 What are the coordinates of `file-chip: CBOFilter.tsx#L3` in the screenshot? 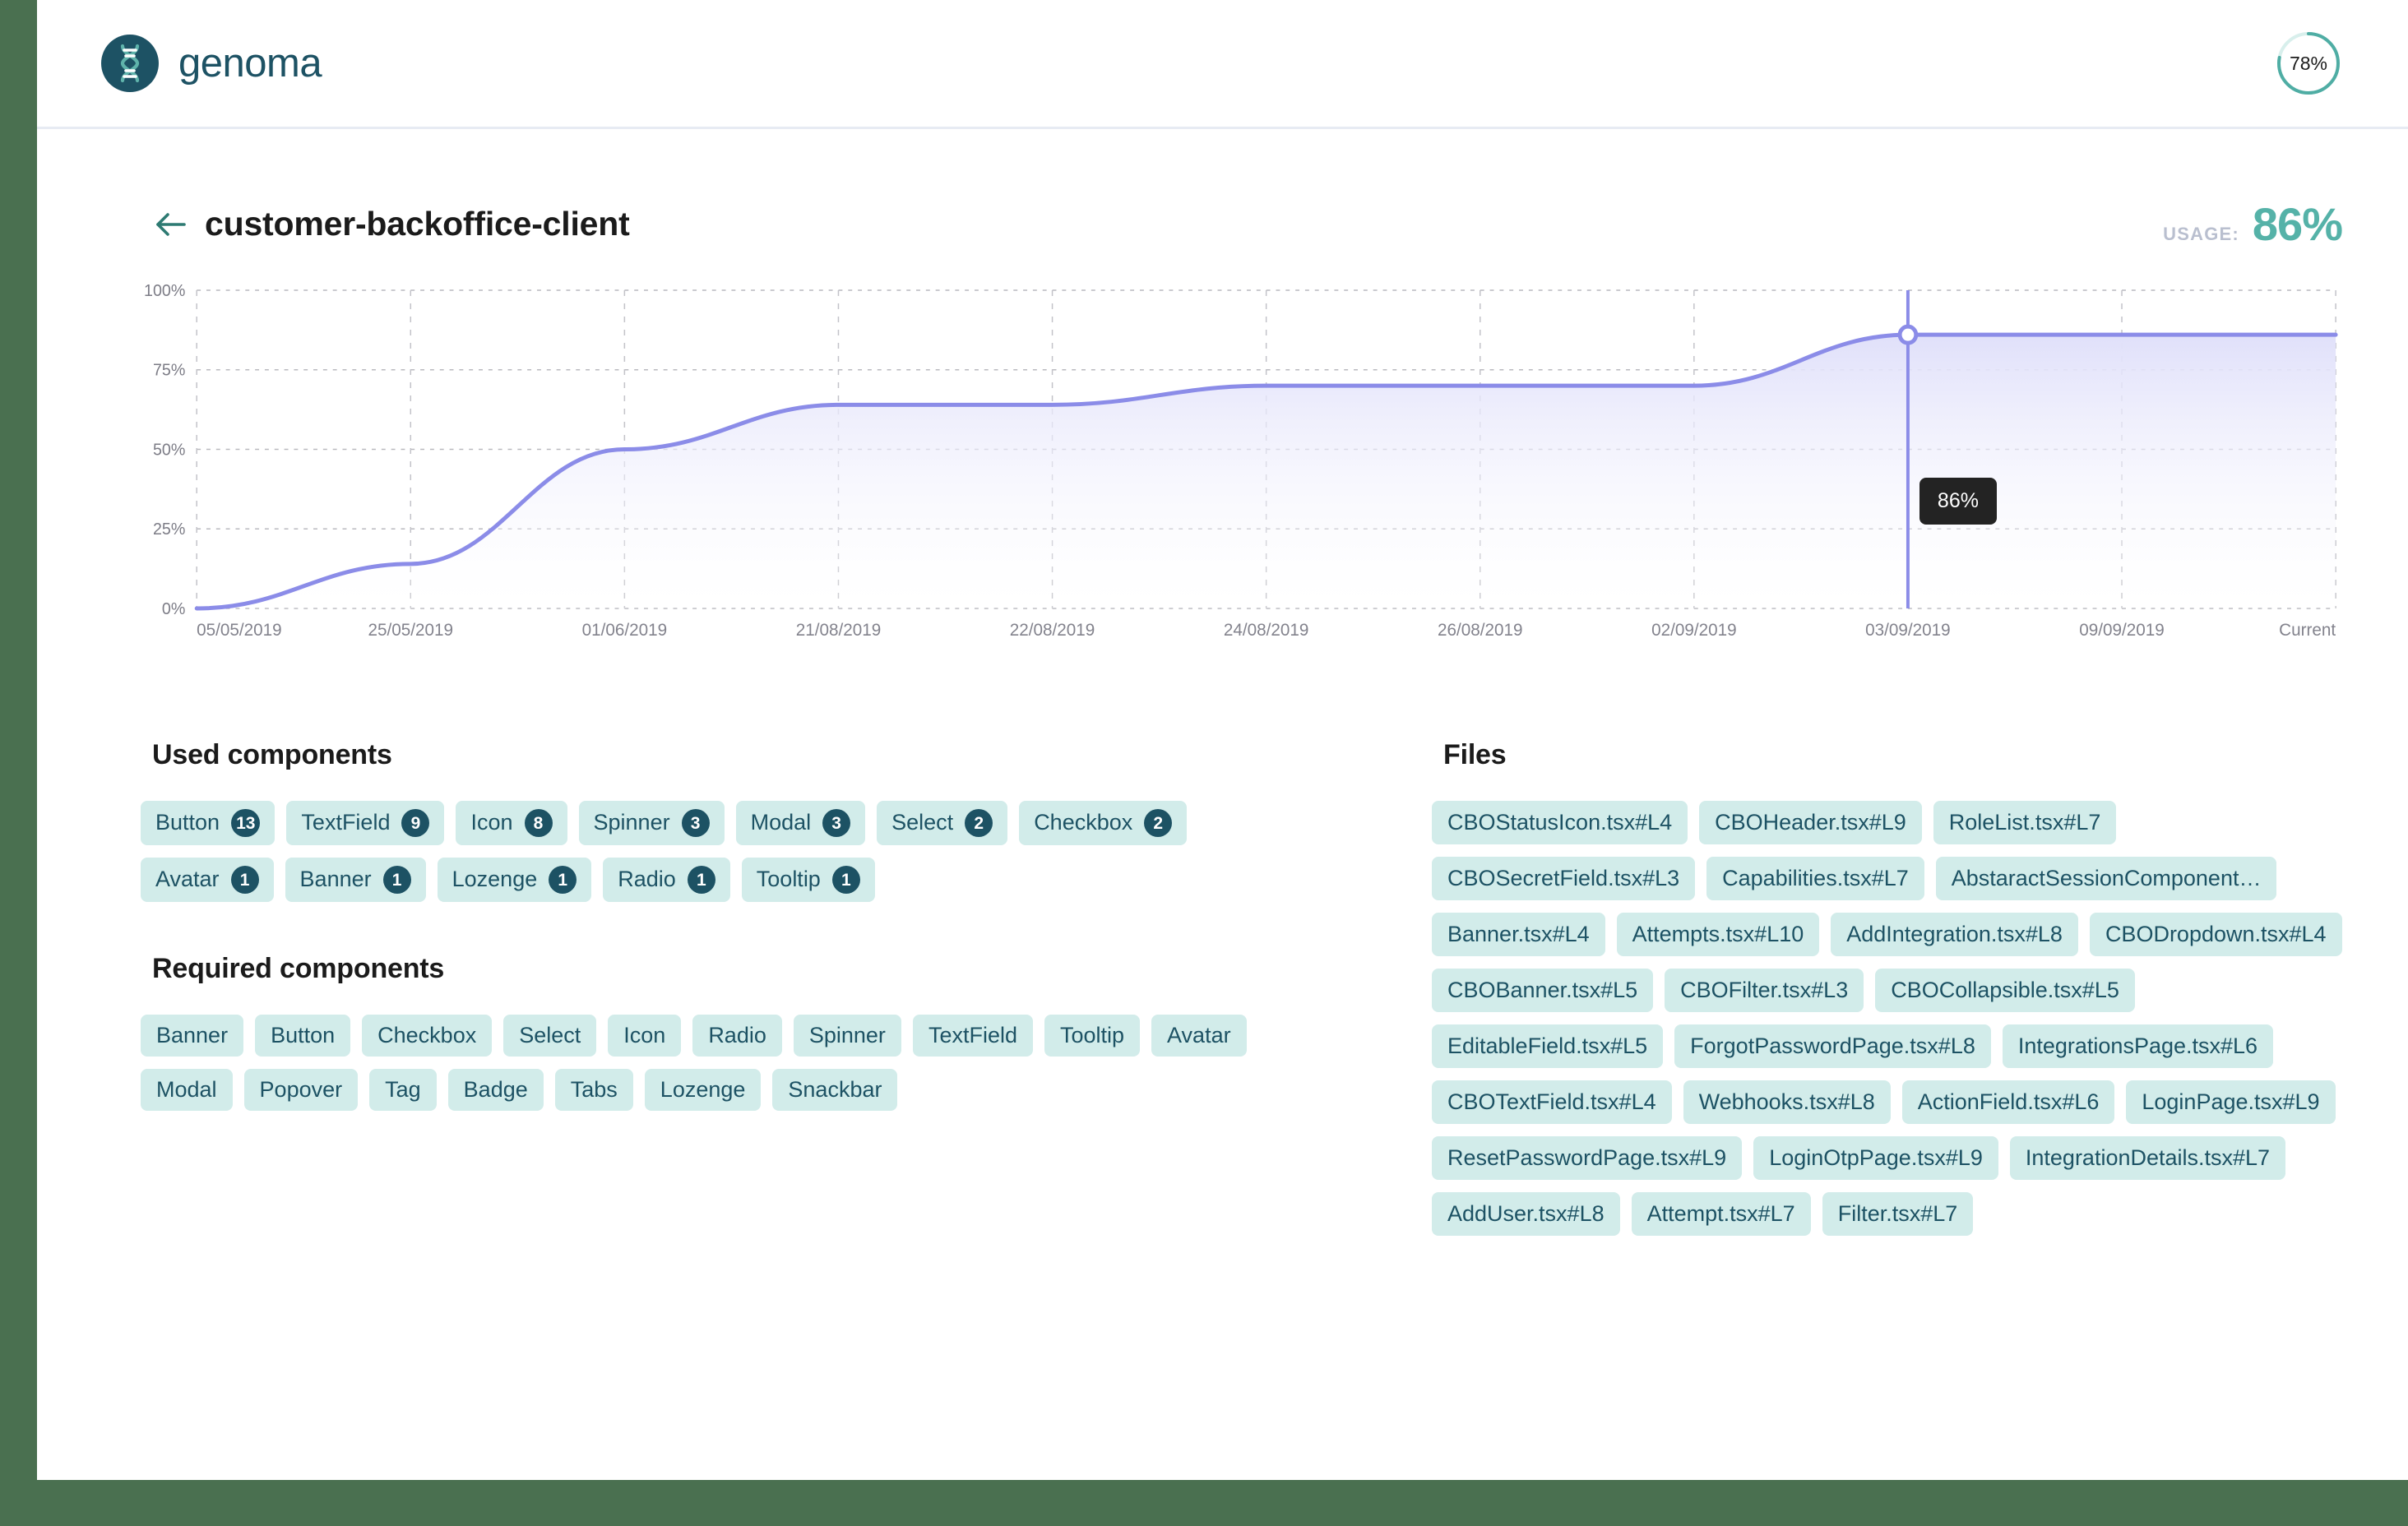 It's located at (1764, 991).